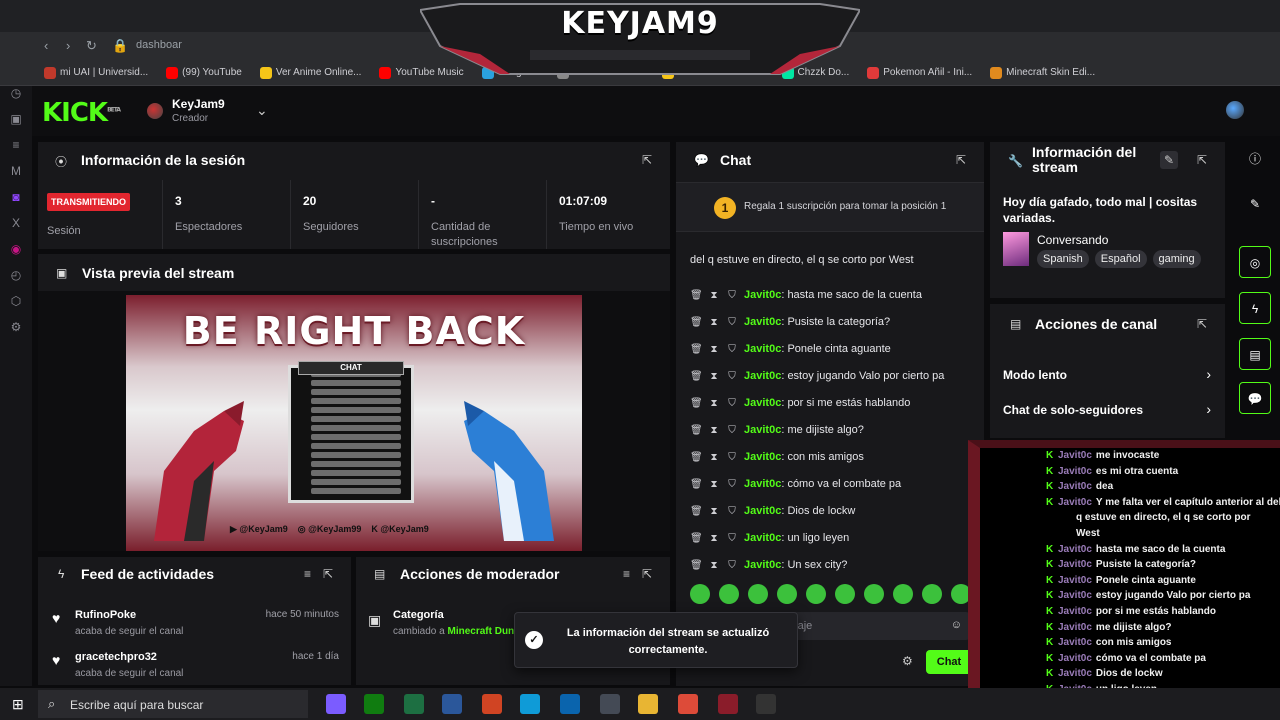 This screenshot has height=720, width=1280. Describe the element at coordinates (16, 94) in the screenshot. I see `history-icon: ◷` at that location.